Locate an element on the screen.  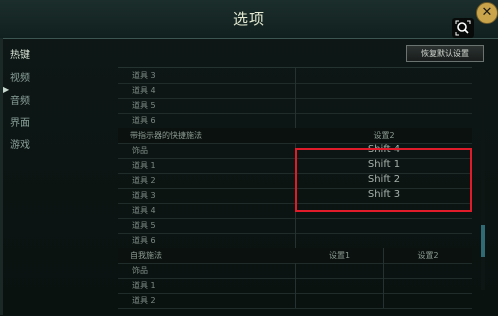
title-bar: 选项 ✕ is located at coordinates (249, 19).